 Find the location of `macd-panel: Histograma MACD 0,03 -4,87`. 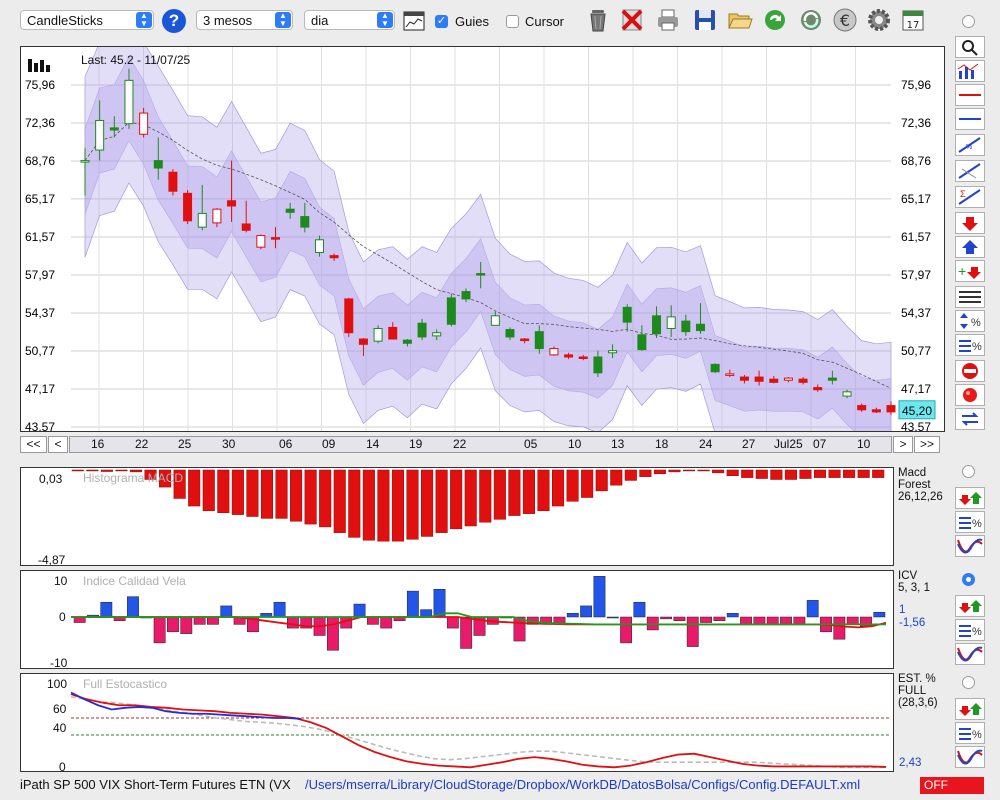

macd-panel: Histograma MACD 0,03 -4,87 is located at coordinates (457, 516).